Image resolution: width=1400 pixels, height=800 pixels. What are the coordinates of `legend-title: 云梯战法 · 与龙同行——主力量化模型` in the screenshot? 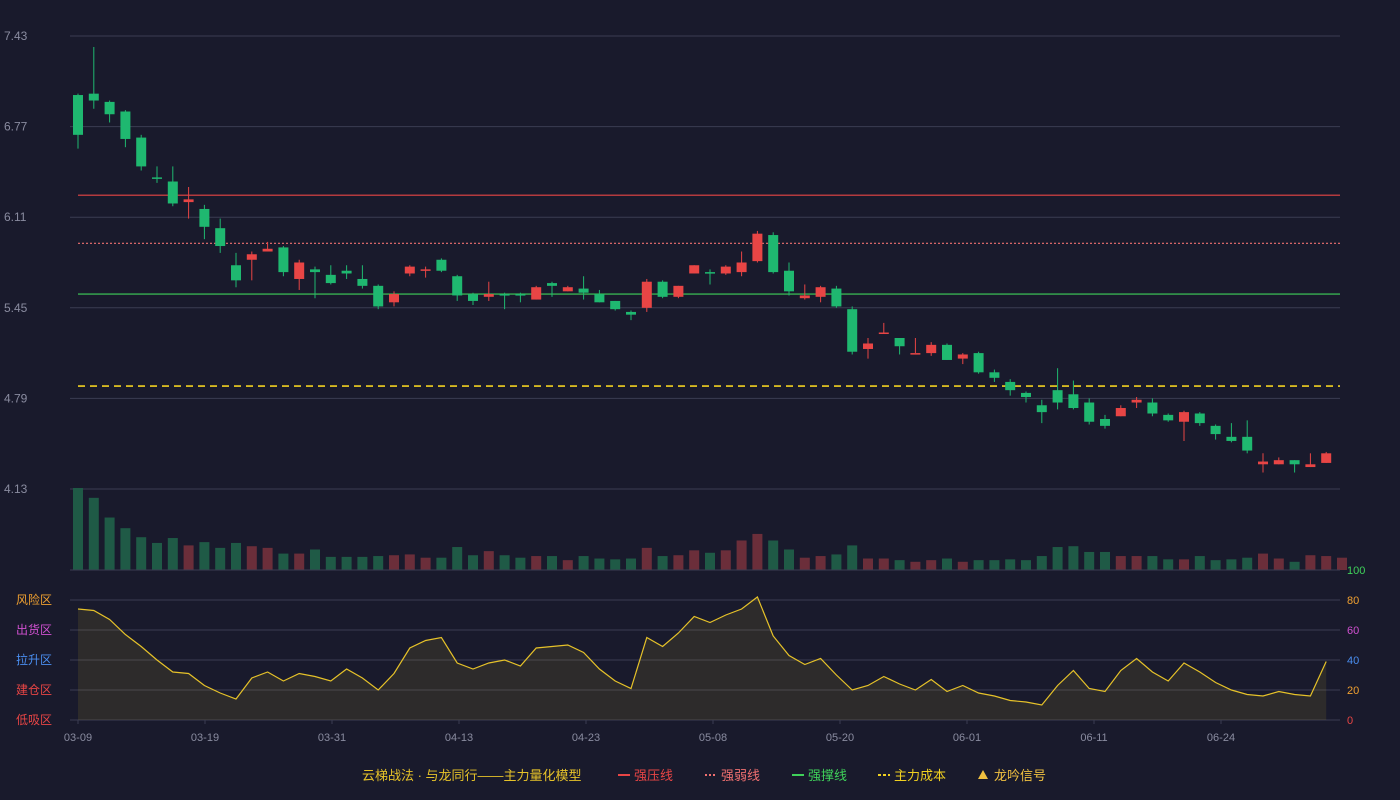 It's located at (472, 775).